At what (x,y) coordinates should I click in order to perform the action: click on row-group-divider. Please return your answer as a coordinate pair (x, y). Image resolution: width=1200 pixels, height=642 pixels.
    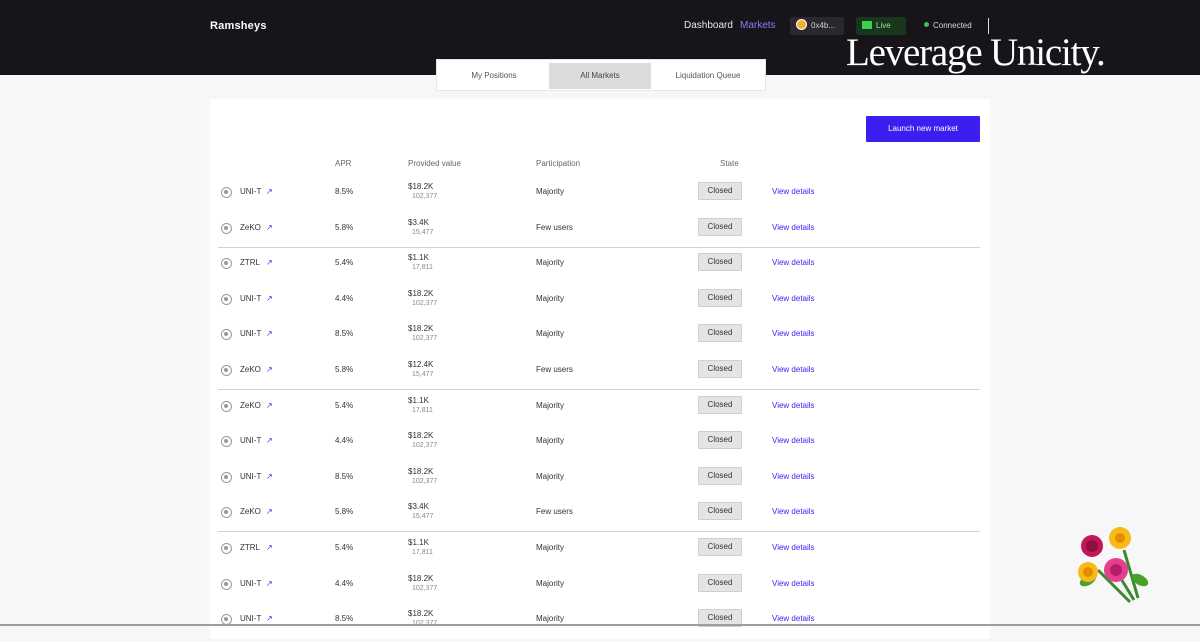
    Looking at the image, I should click on (599, 389).